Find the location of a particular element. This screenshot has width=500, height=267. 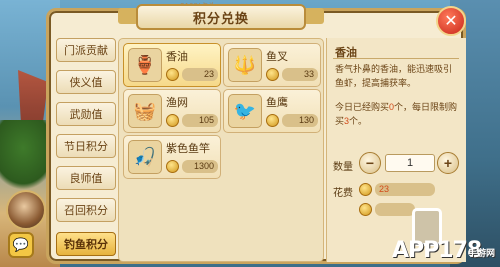

tab-mentor-points: 良师值 is located at coordinates (86, 178).